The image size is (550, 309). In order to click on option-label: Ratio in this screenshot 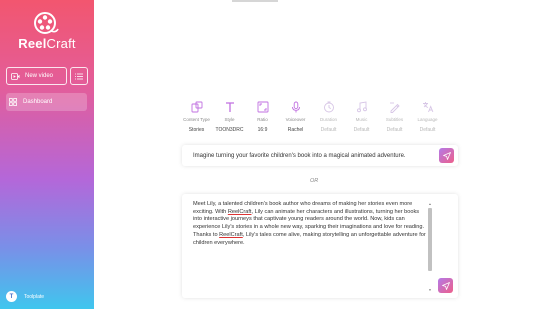, I will do `click(262, 119)`.